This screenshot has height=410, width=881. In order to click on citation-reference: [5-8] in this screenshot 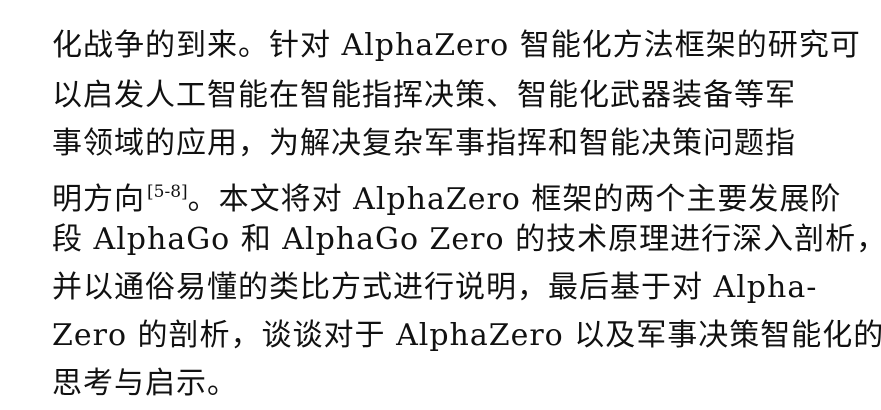, I will do `click(167, 192)`.